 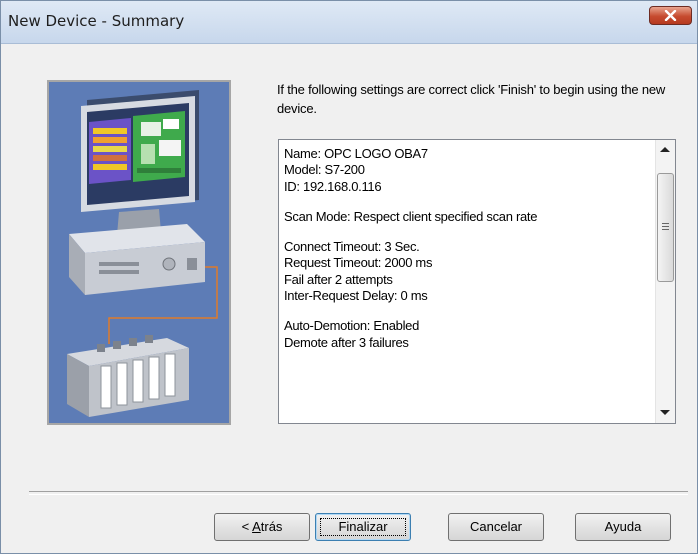 I want to click on window-title: New Device - Summary, so click(x=96, y=21).